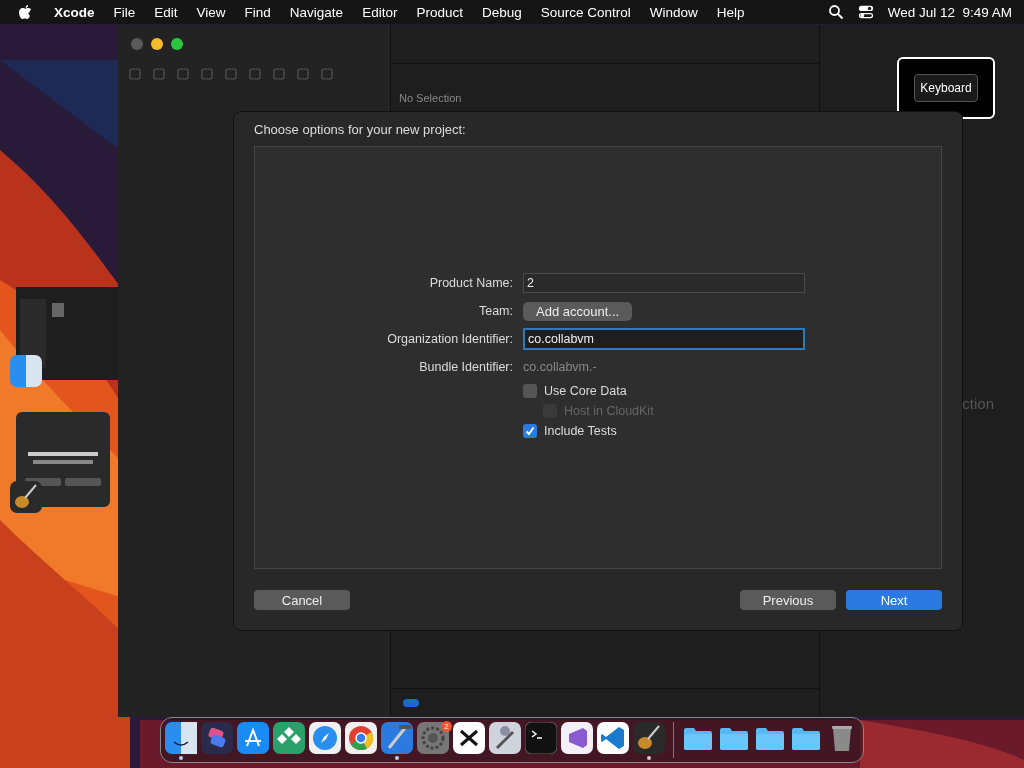 The height and width of the screenshot is (768, 1024). What do you see at coordinates (894, 600) in the screenshot?
I see `dialog-button: Next` at bounding box center [894, 600].